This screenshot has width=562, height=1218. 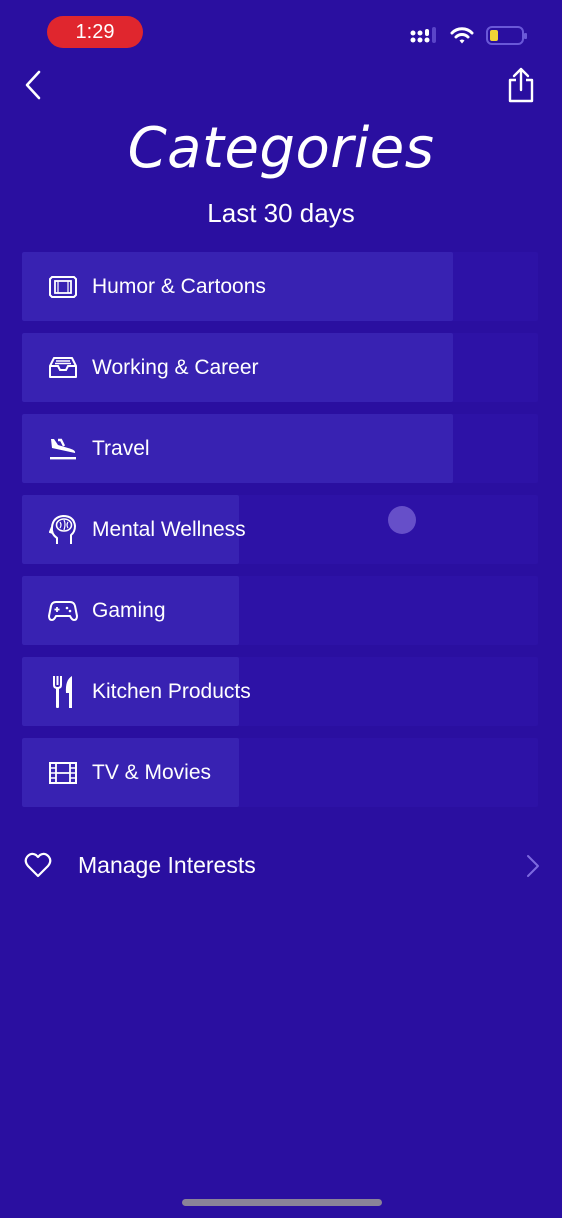 What do you see at coordinates (63, 611) in the screenshot?
I see `gamepad-icon` at bounding box center [63, 611].